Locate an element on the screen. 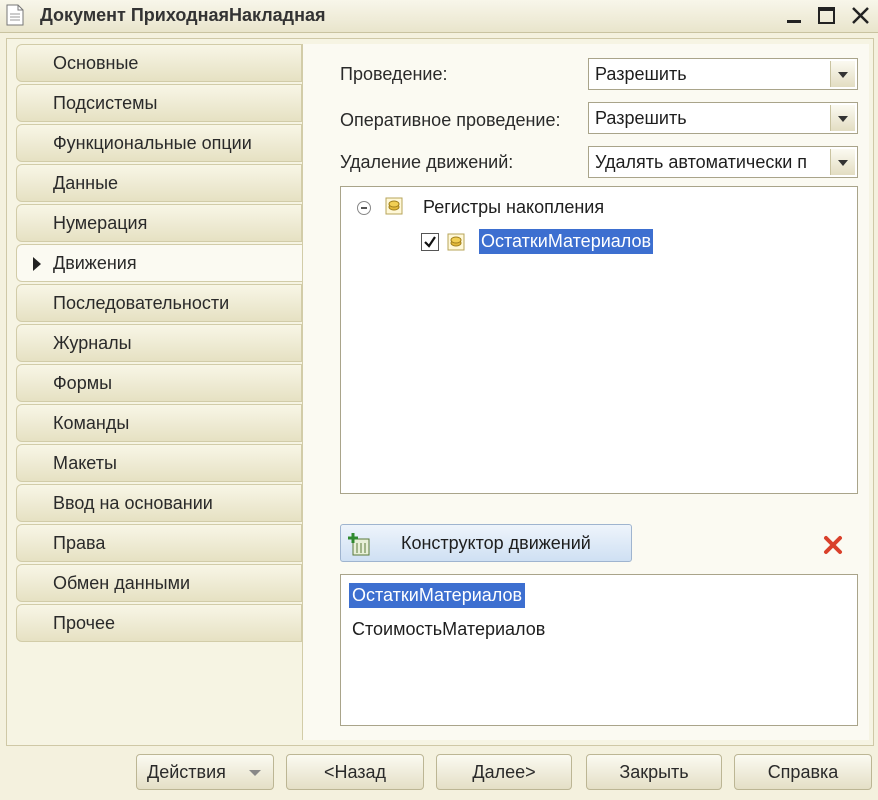 The width and height of the screenshot is (878, 800). sidebar-item-label: Нумерация is located at coordinates (100, 223).